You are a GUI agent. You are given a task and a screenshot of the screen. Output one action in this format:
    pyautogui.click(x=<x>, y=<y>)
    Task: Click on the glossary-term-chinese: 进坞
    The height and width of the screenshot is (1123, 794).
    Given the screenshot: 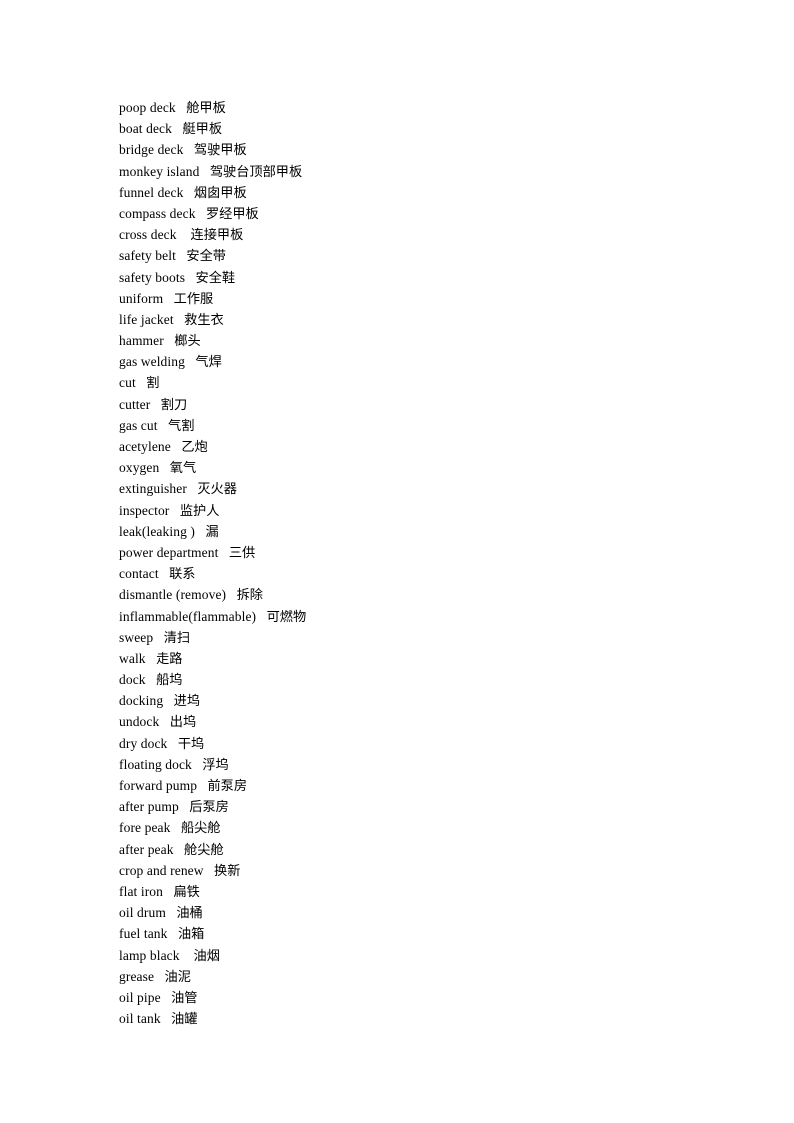 What is the action you would take?
    pyautogui.click(x=187, y=702)
    